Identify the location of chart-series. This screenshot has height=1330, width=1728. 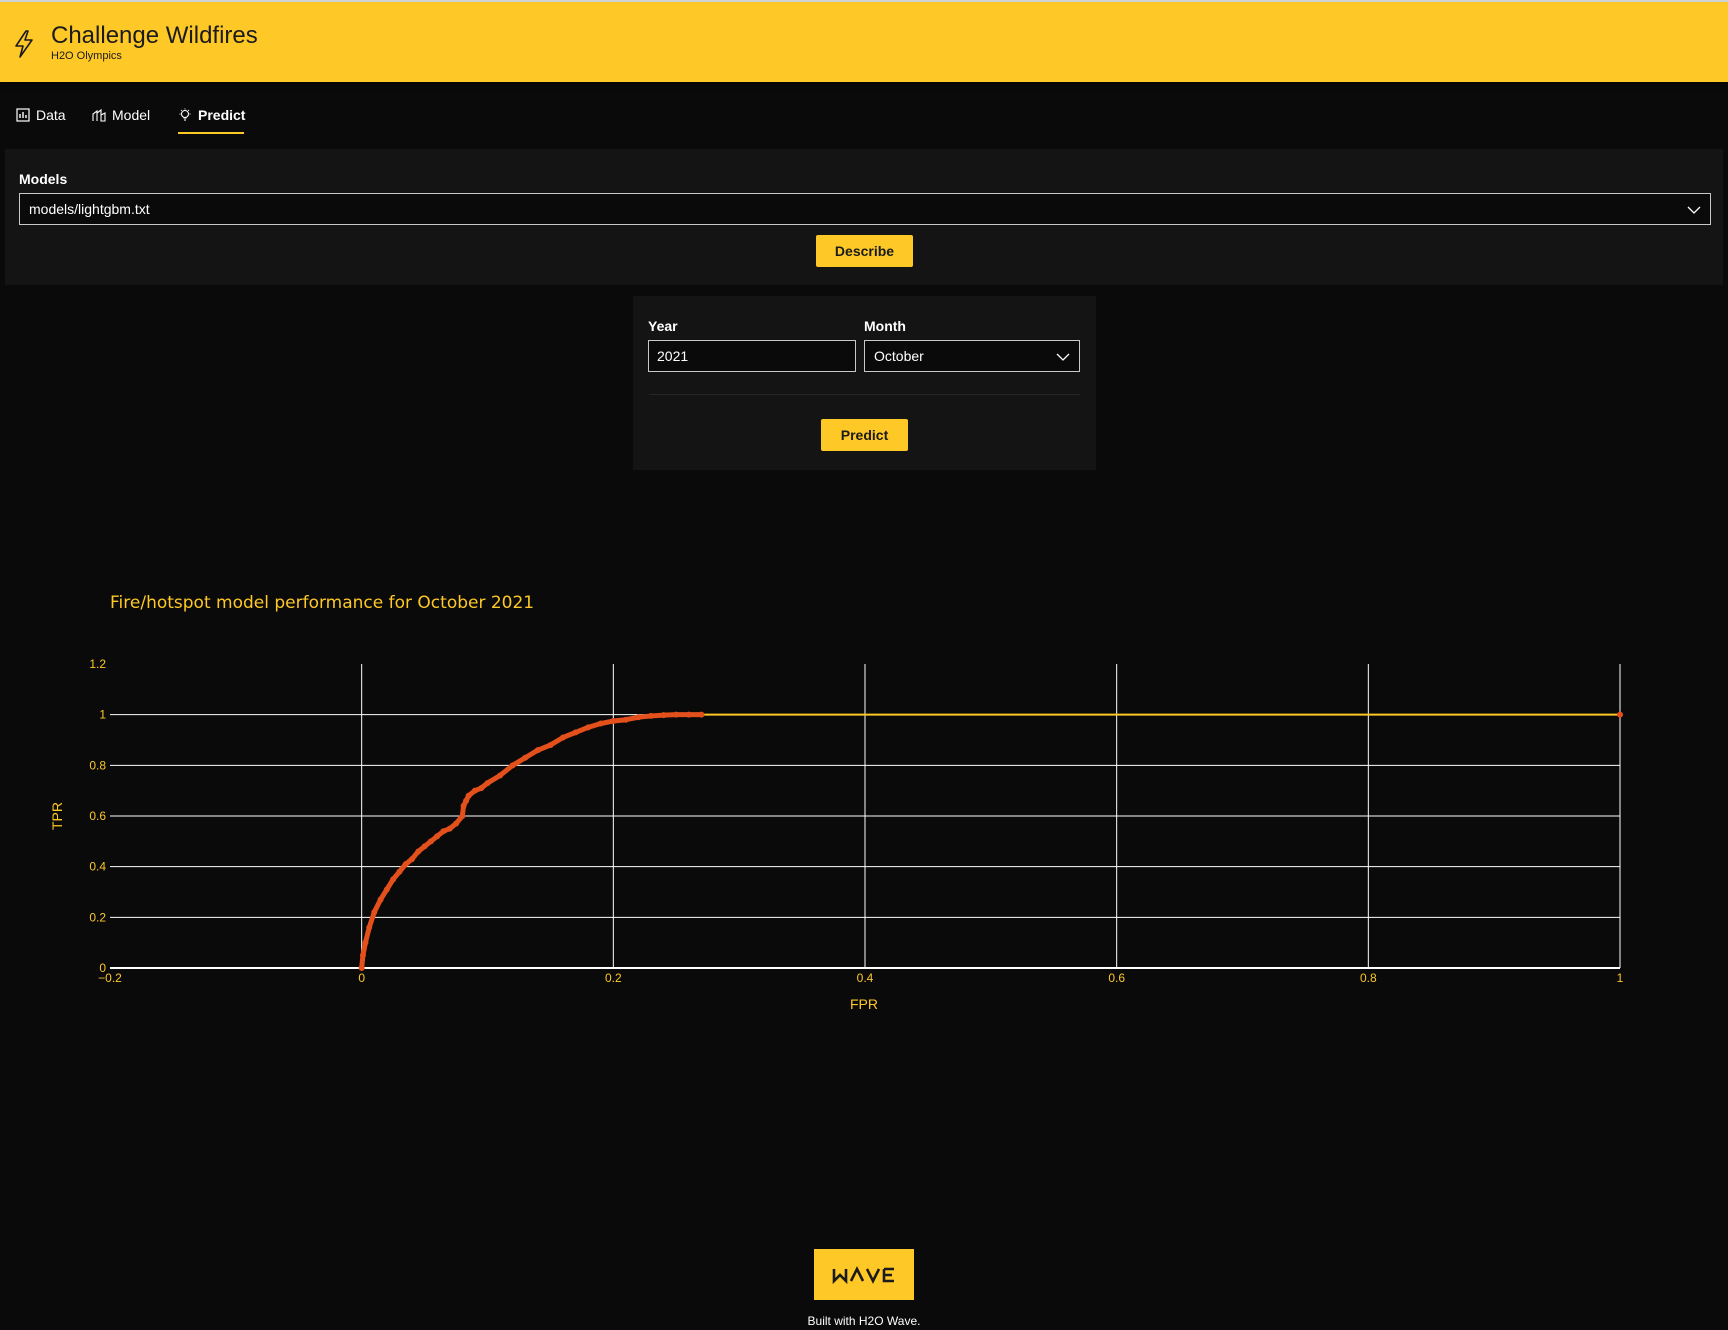
(990, 841).